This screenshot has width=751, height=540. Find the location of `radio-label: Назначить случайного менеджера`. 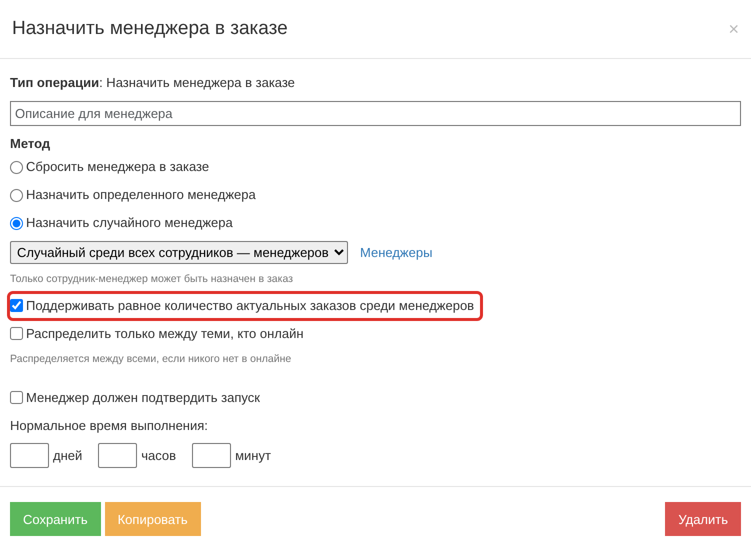

radio-label: Назначить случайного менеджера is located at coordinates (129, 223).